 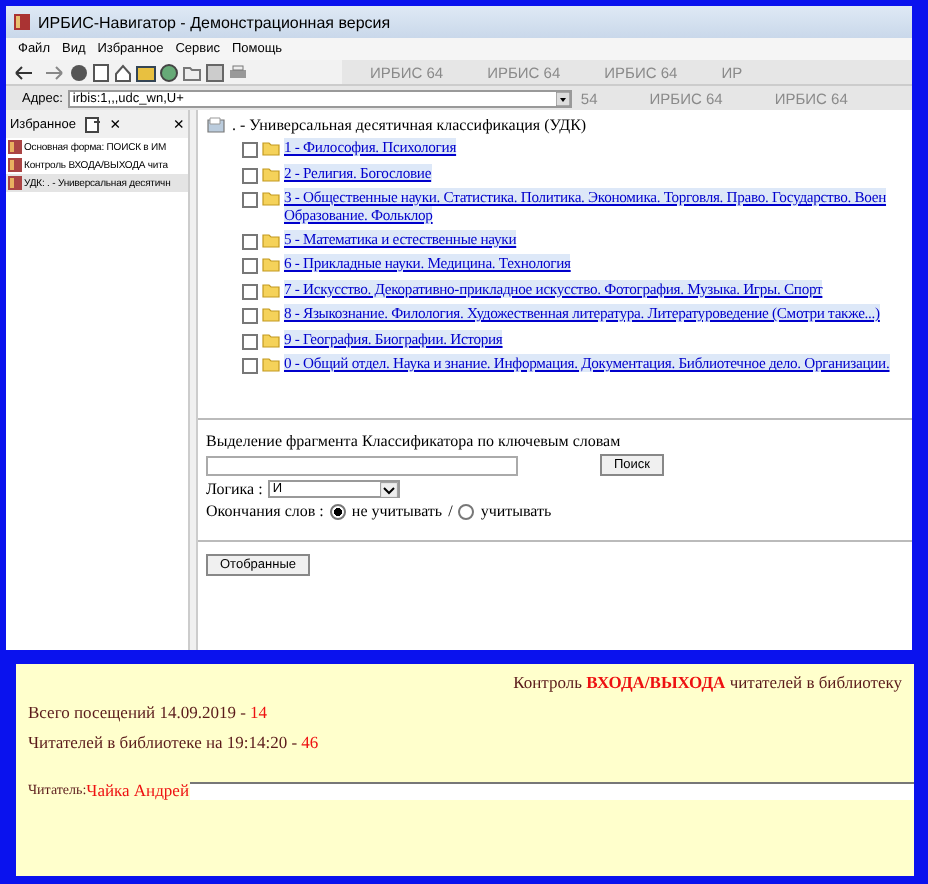 I want to click on present-label: Читателей в библиотеке на 19:14:20 -, so click(x=163, y=742).